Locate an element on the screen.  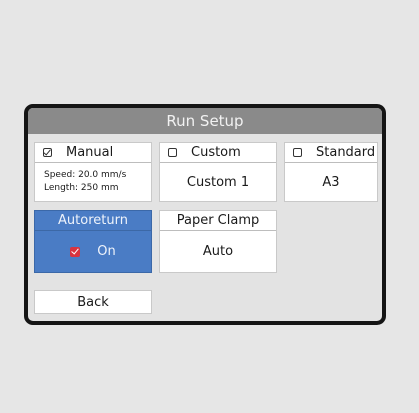
standard-mode-label: Standard is located at coordinates (346, 152).